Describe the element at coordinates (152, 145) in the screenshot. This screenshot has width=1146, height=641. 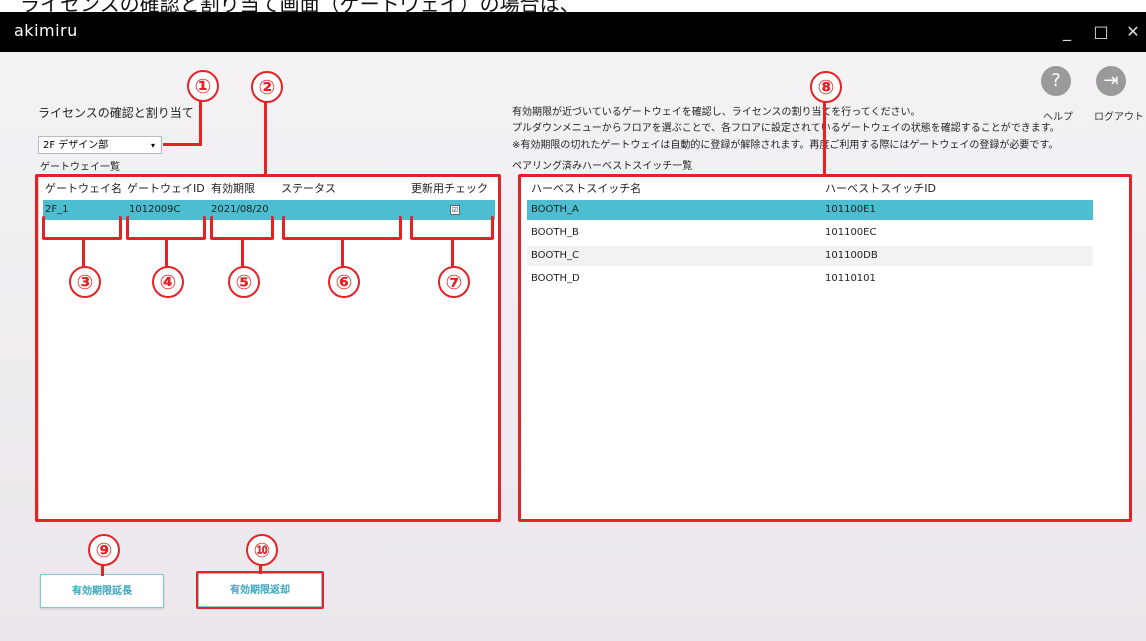
I see `chevron-down-icon: ▾` at that location.